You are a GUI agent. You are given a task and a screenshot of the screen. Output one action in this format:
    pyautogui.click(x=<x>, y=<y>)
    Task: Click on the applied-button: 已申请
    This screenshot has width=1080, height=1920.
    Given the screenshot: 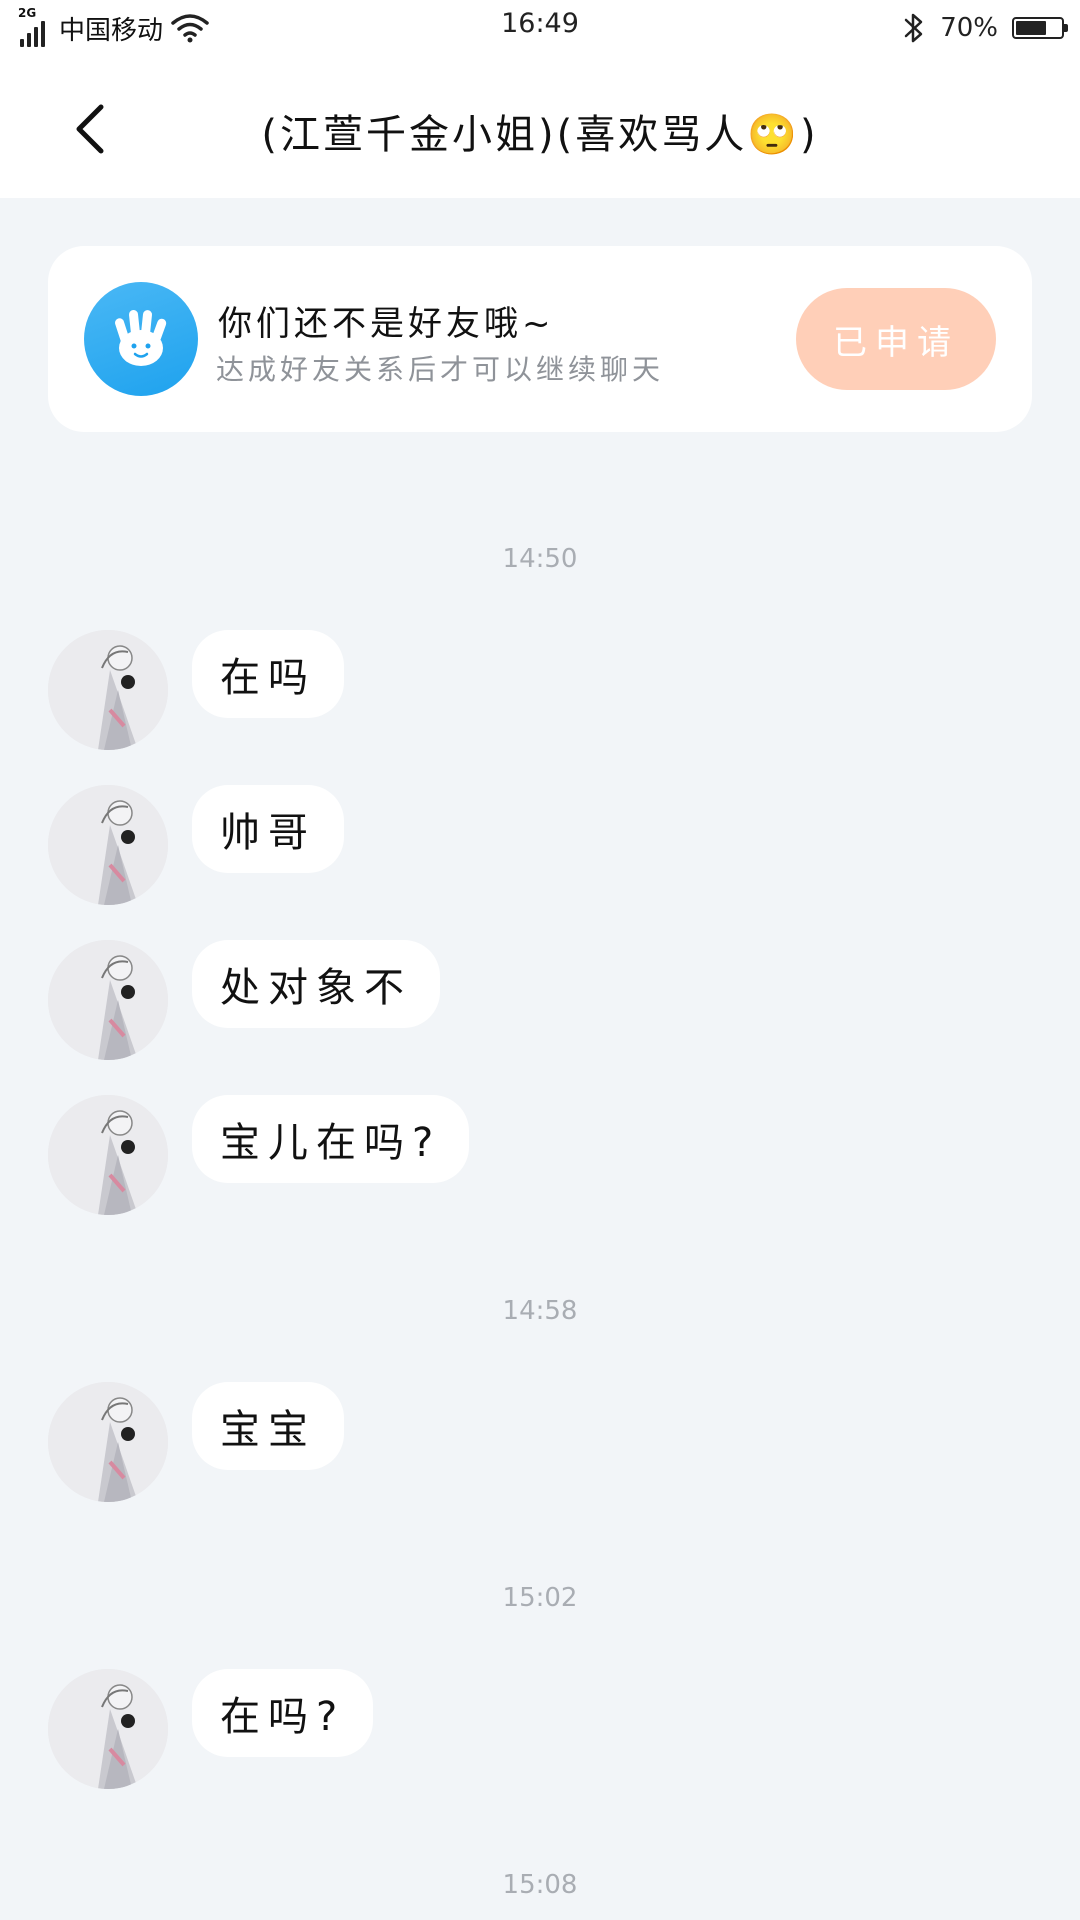 What is the action you would take?
    pyautogui.click(x=896, y=339)
    